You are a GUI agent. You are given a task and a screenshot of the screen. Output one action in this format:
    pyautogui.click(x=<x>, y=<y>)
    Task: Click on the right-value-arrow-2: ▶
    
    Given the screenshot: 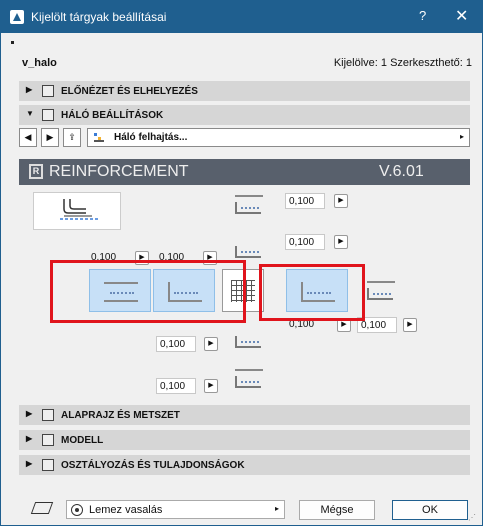 What is the action you would take?
    pyautogui.click(x=410, y=325)
    